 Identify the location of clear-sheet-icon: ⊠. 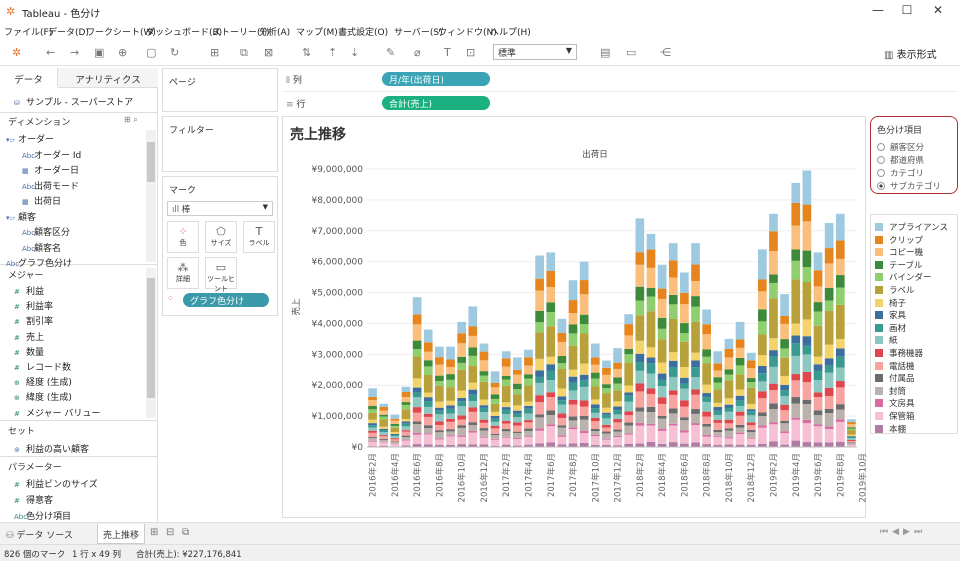
(268, 52).